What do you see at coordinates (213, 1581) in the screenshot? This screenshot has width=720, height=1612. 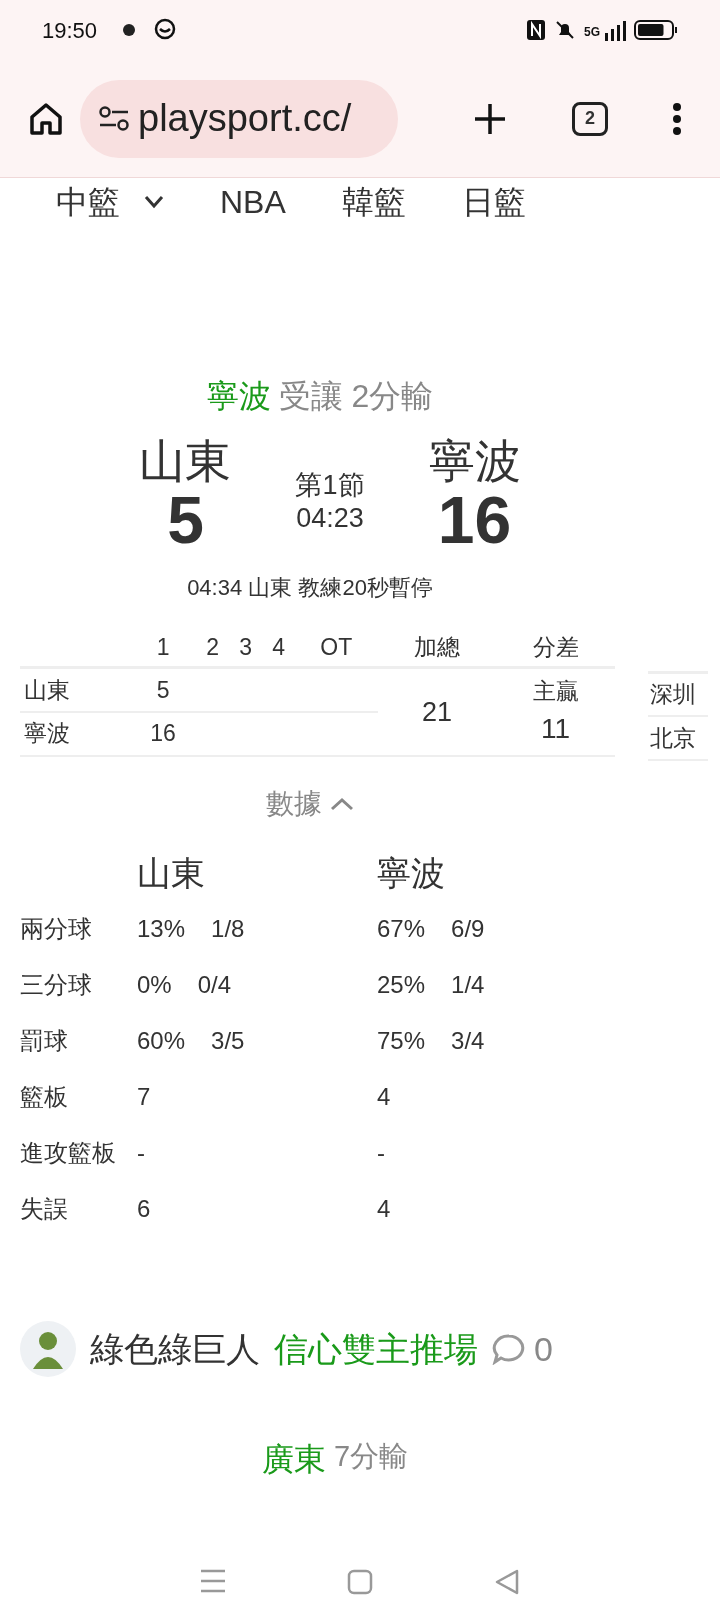 I see `menu-icon` at bounding box center [213, 1581].